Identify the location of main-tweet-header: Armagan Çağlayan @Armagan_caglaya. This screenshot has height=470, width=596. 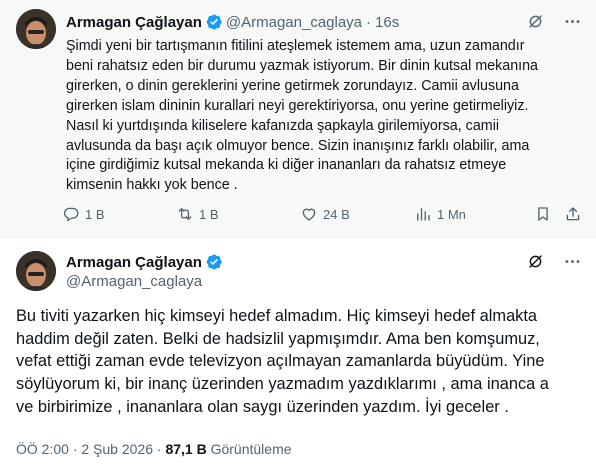
(146, 271).